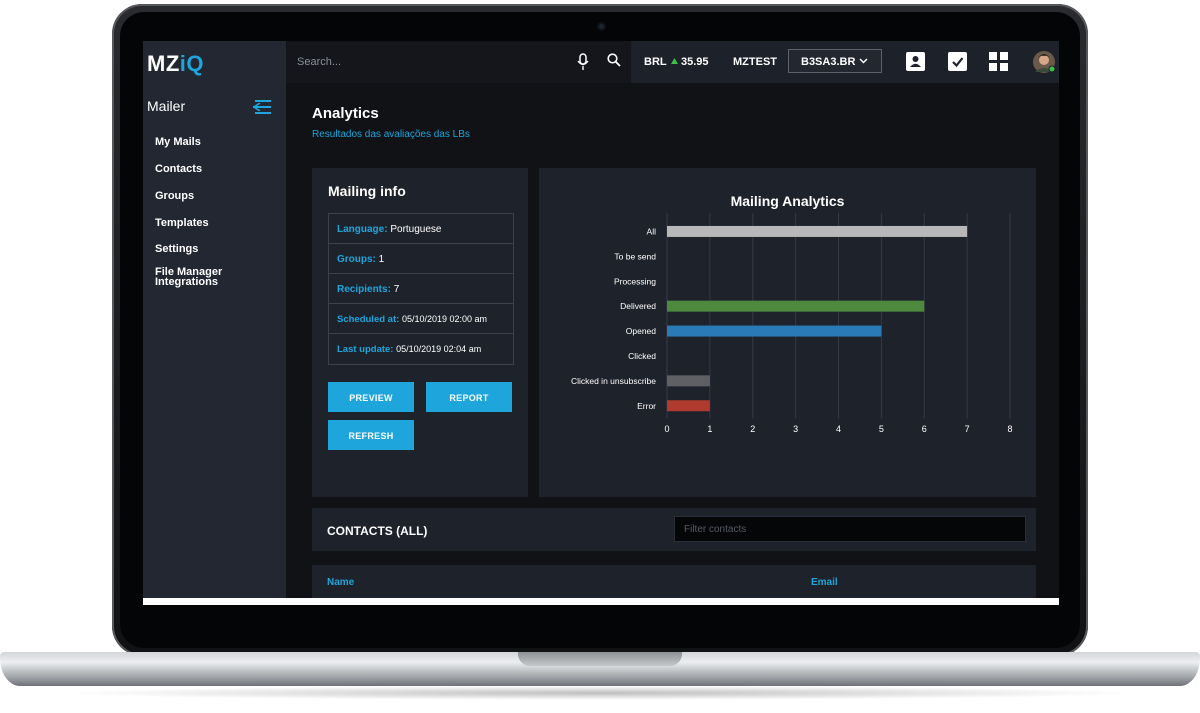  What do you see at coordinates (828, 62) in the screenshot?
I see `ticker-select-value: B3SA3.BR` at bounding box center [828, 62].